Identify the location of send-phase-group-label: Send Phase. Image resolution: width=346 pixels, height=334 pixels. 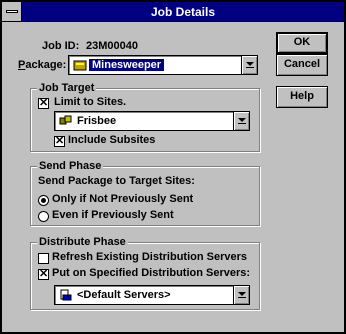
(70, 166).